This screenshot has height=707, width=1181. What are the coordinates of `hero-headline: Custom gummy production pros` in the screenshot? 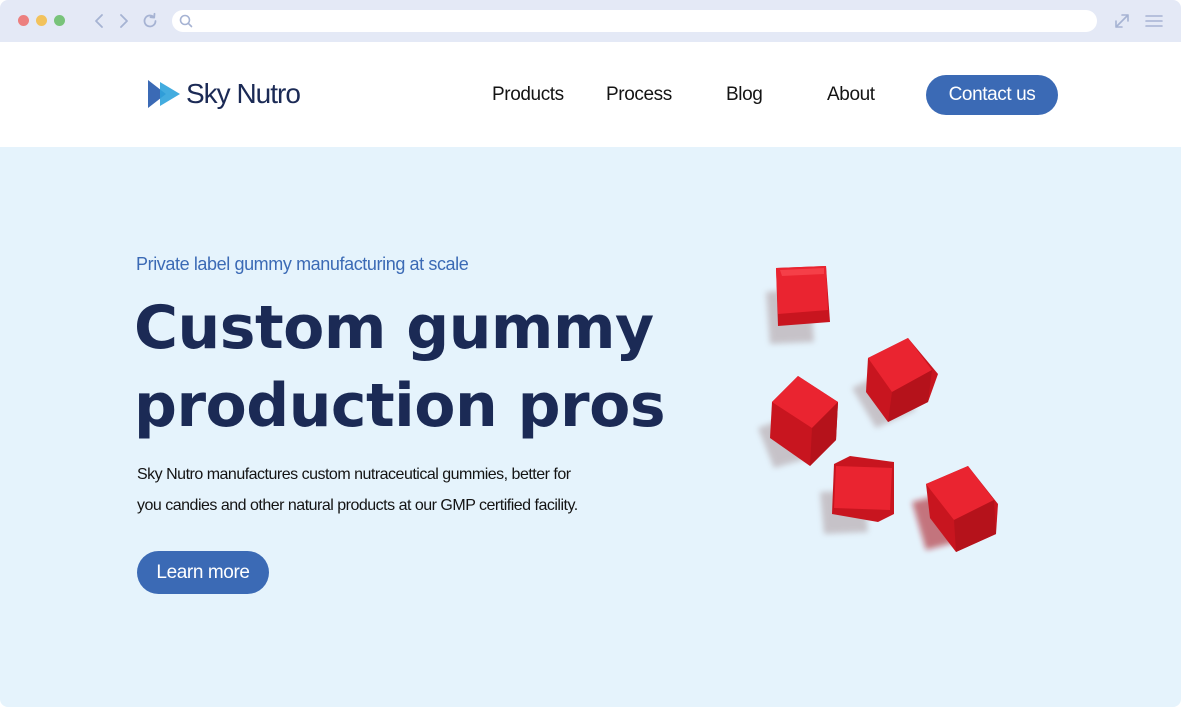 It's located at (414, 367).